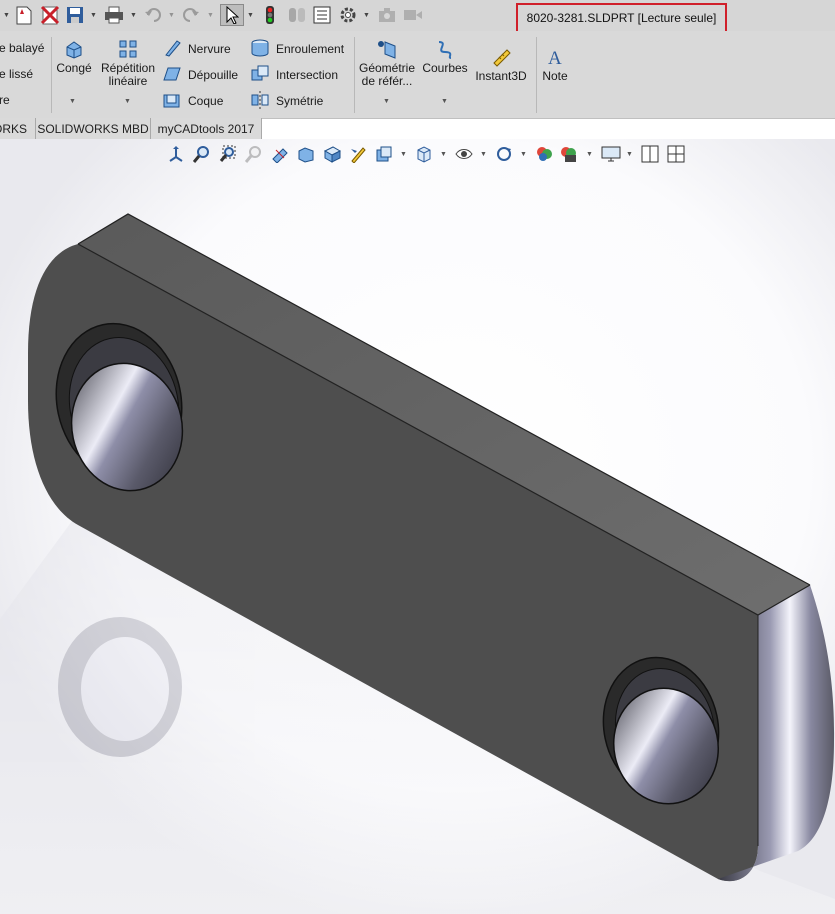  What do you see at coordinates (297, 15) in the screenshot?
I see `options-toggle-icon` at bounding box center [297, 15].